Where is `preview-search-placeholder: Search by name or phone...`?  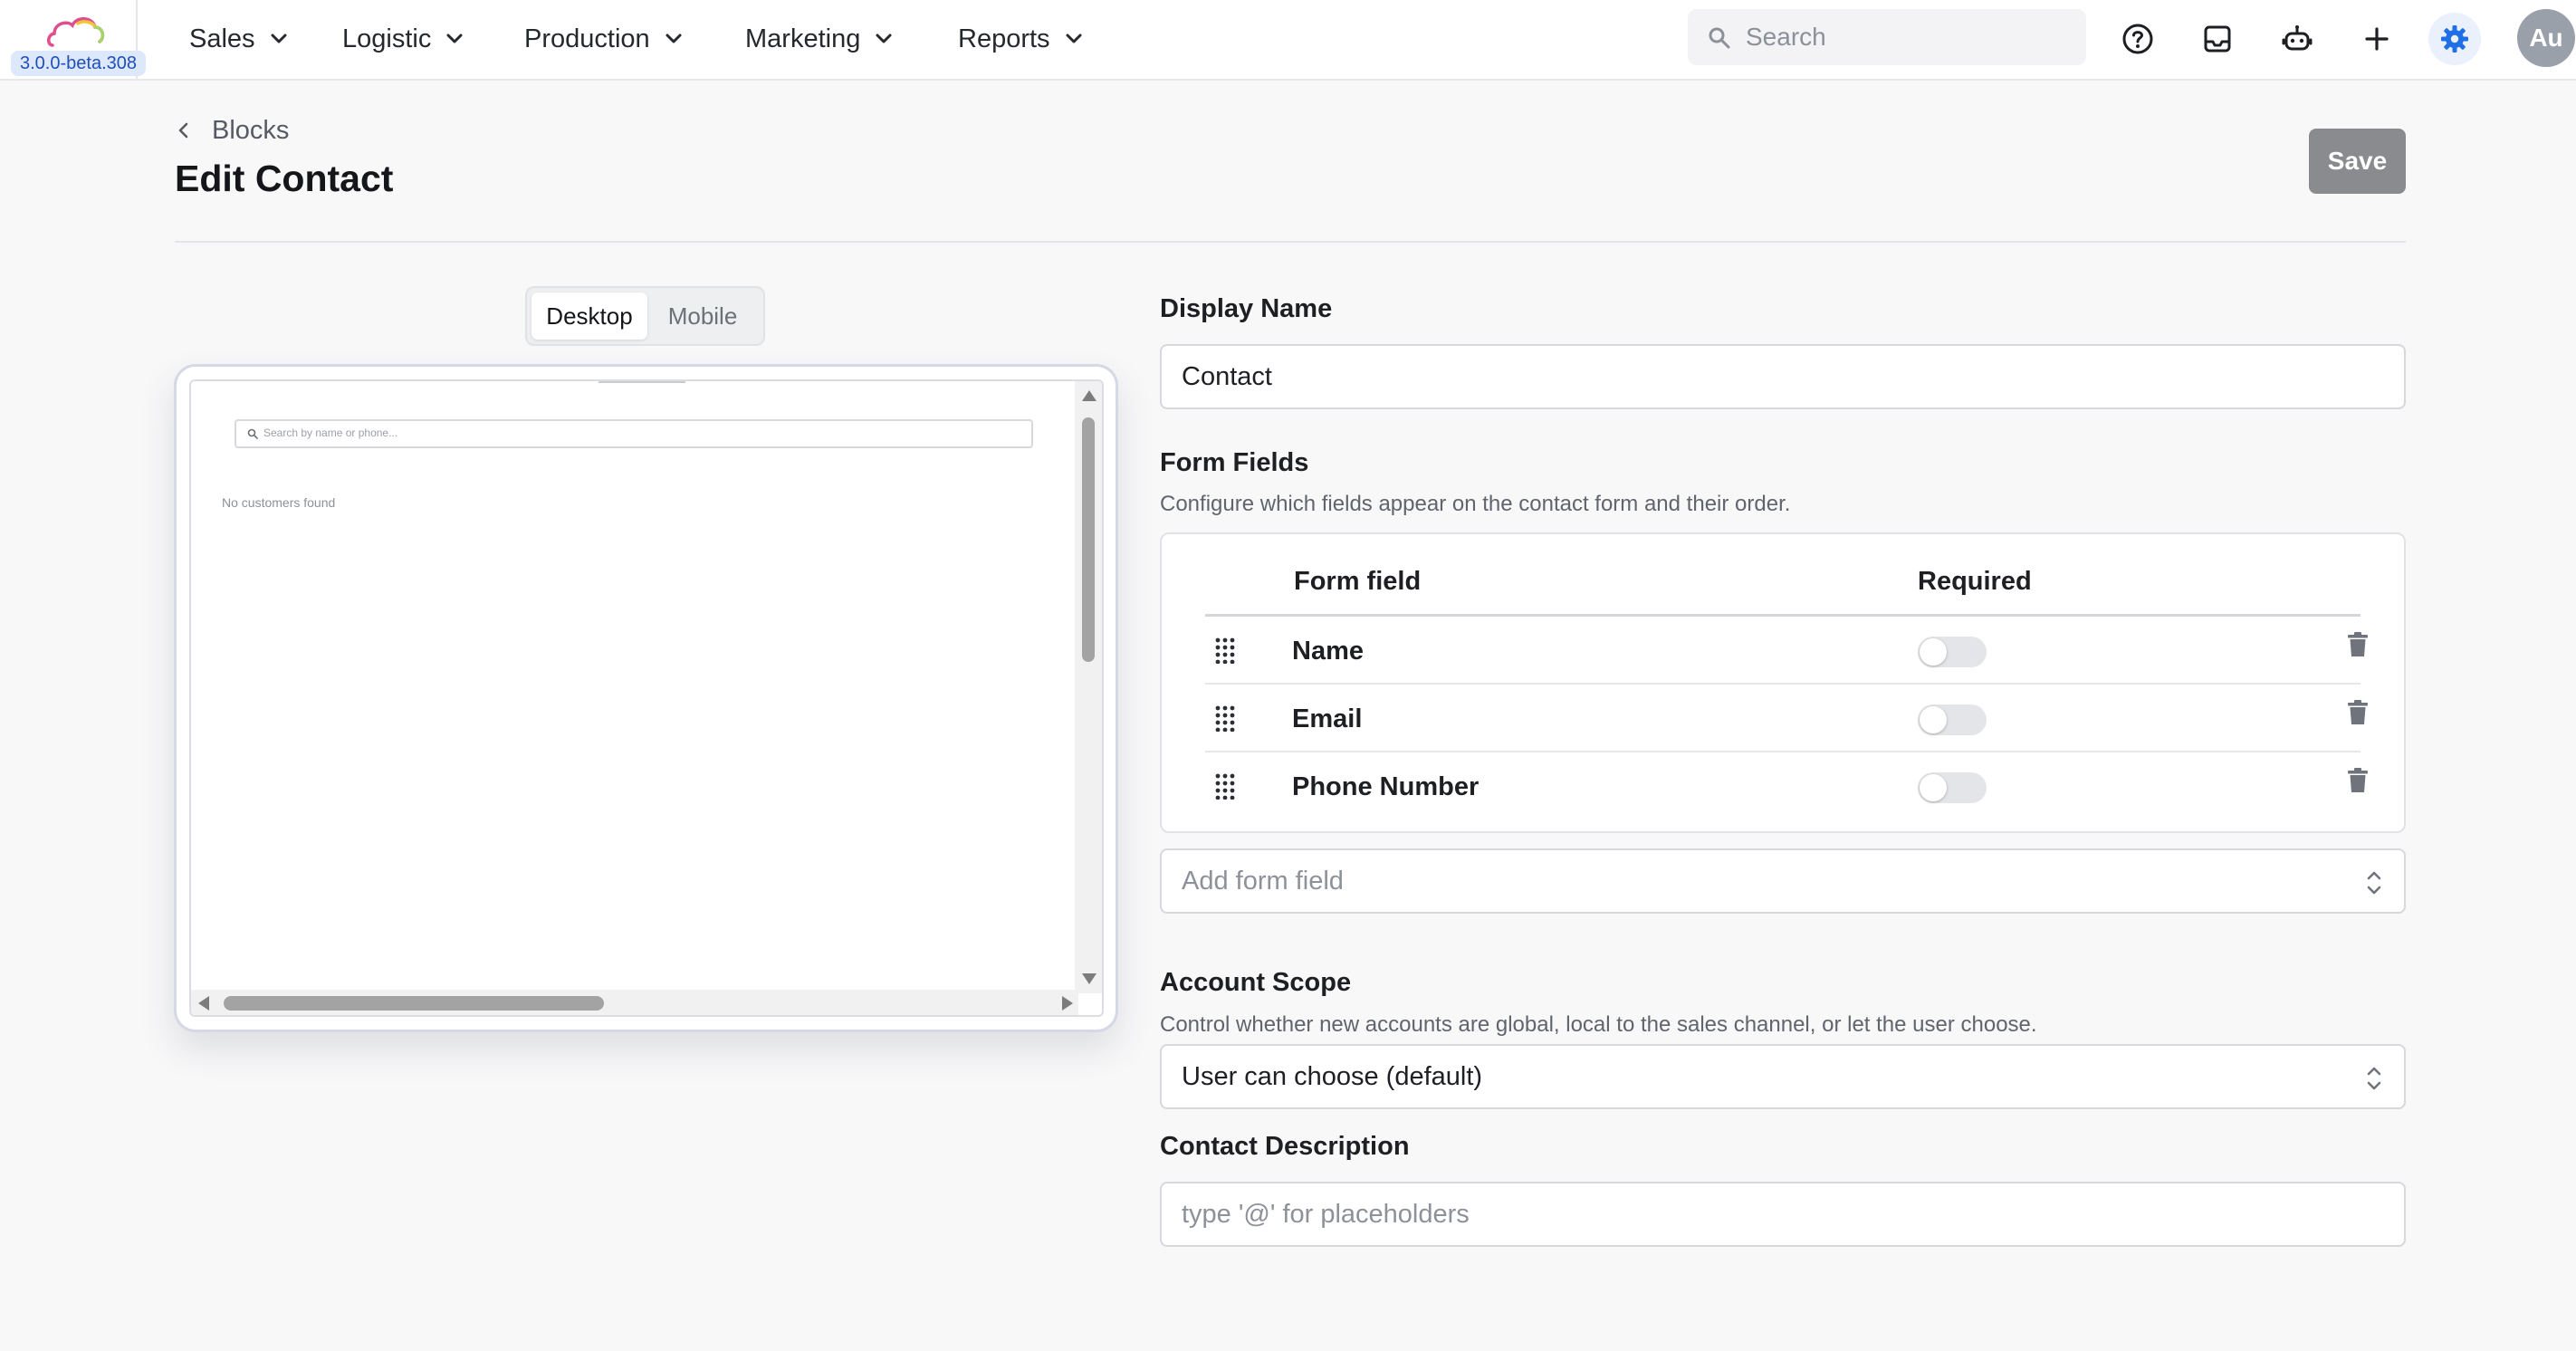
preview-search-placeholder: Search by name or phone... is located at coordinates (330, 432).